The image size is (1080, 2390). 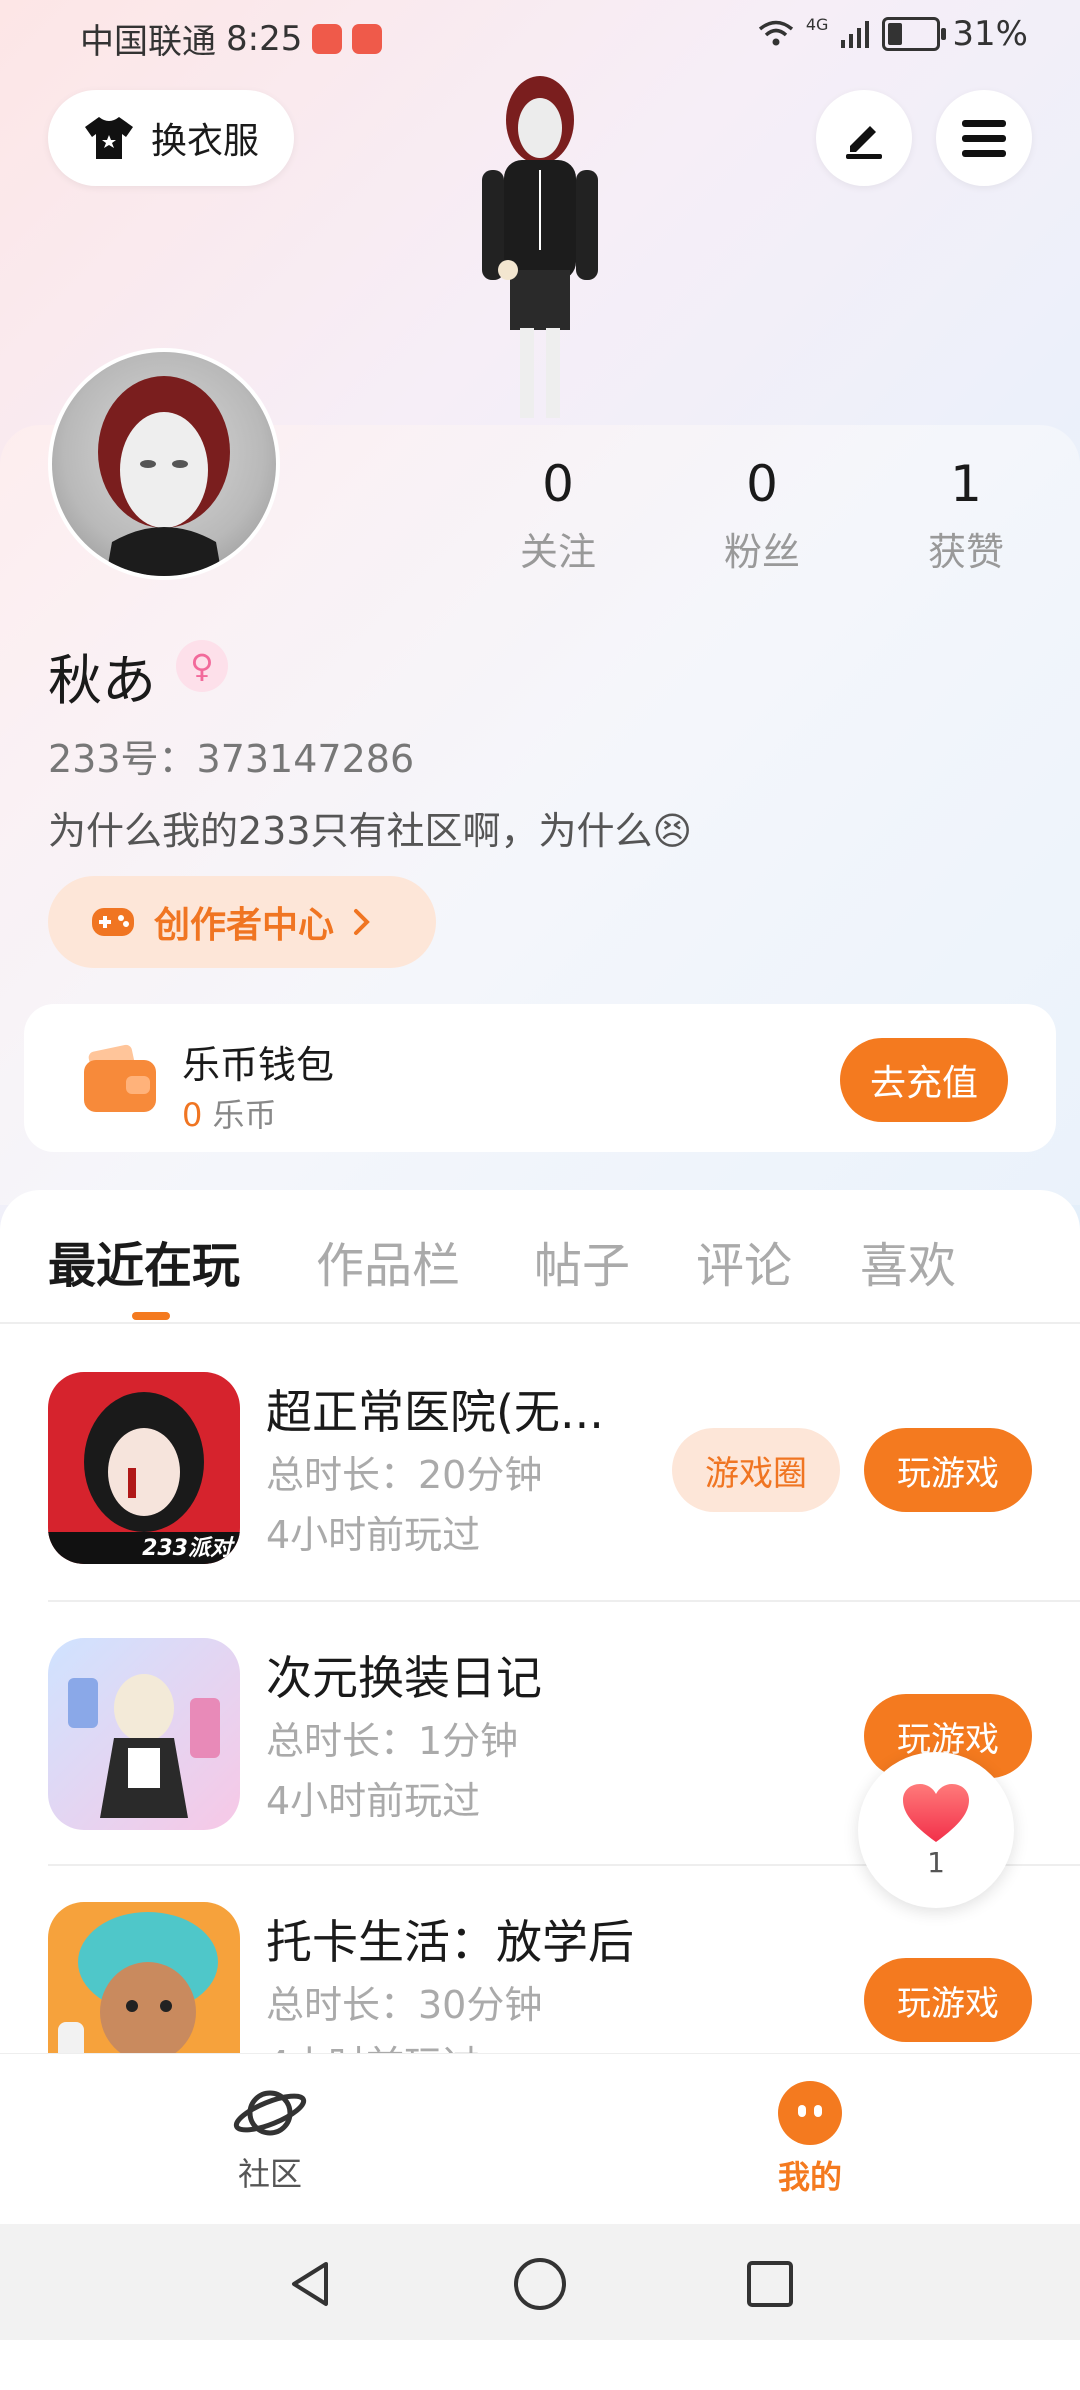 What do you see at coordinates (855, 34) in the screenshot?
I see `signal-icon` at bounding box center [855, 34].